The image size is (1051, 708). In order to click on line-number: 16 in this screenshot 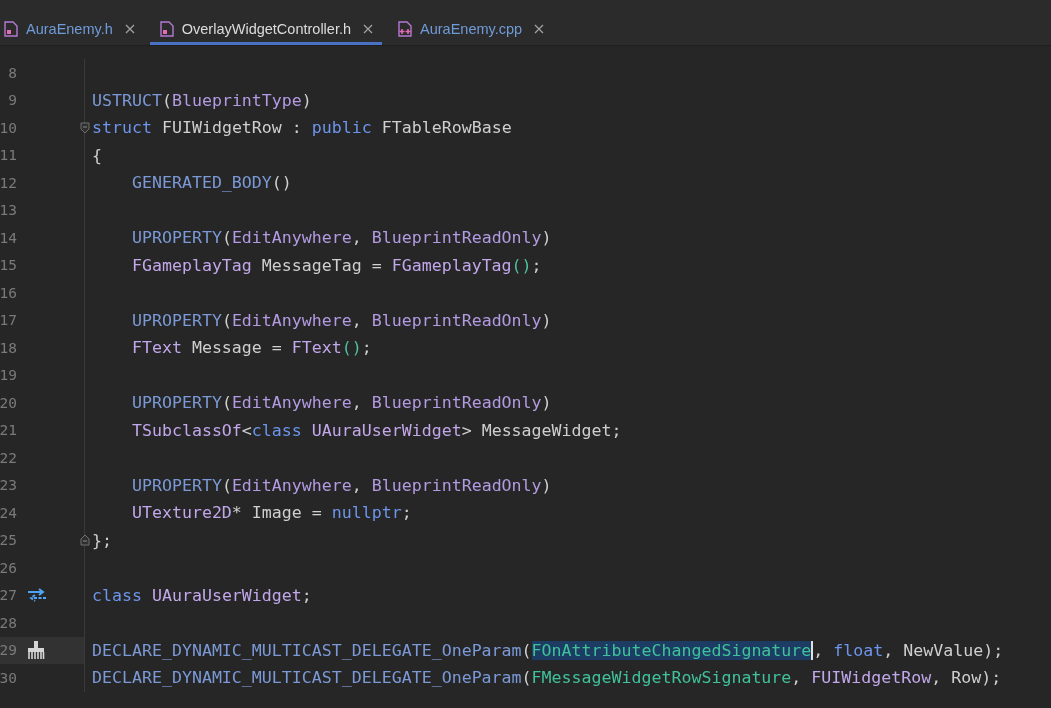, I will do `click(8, 292)`.